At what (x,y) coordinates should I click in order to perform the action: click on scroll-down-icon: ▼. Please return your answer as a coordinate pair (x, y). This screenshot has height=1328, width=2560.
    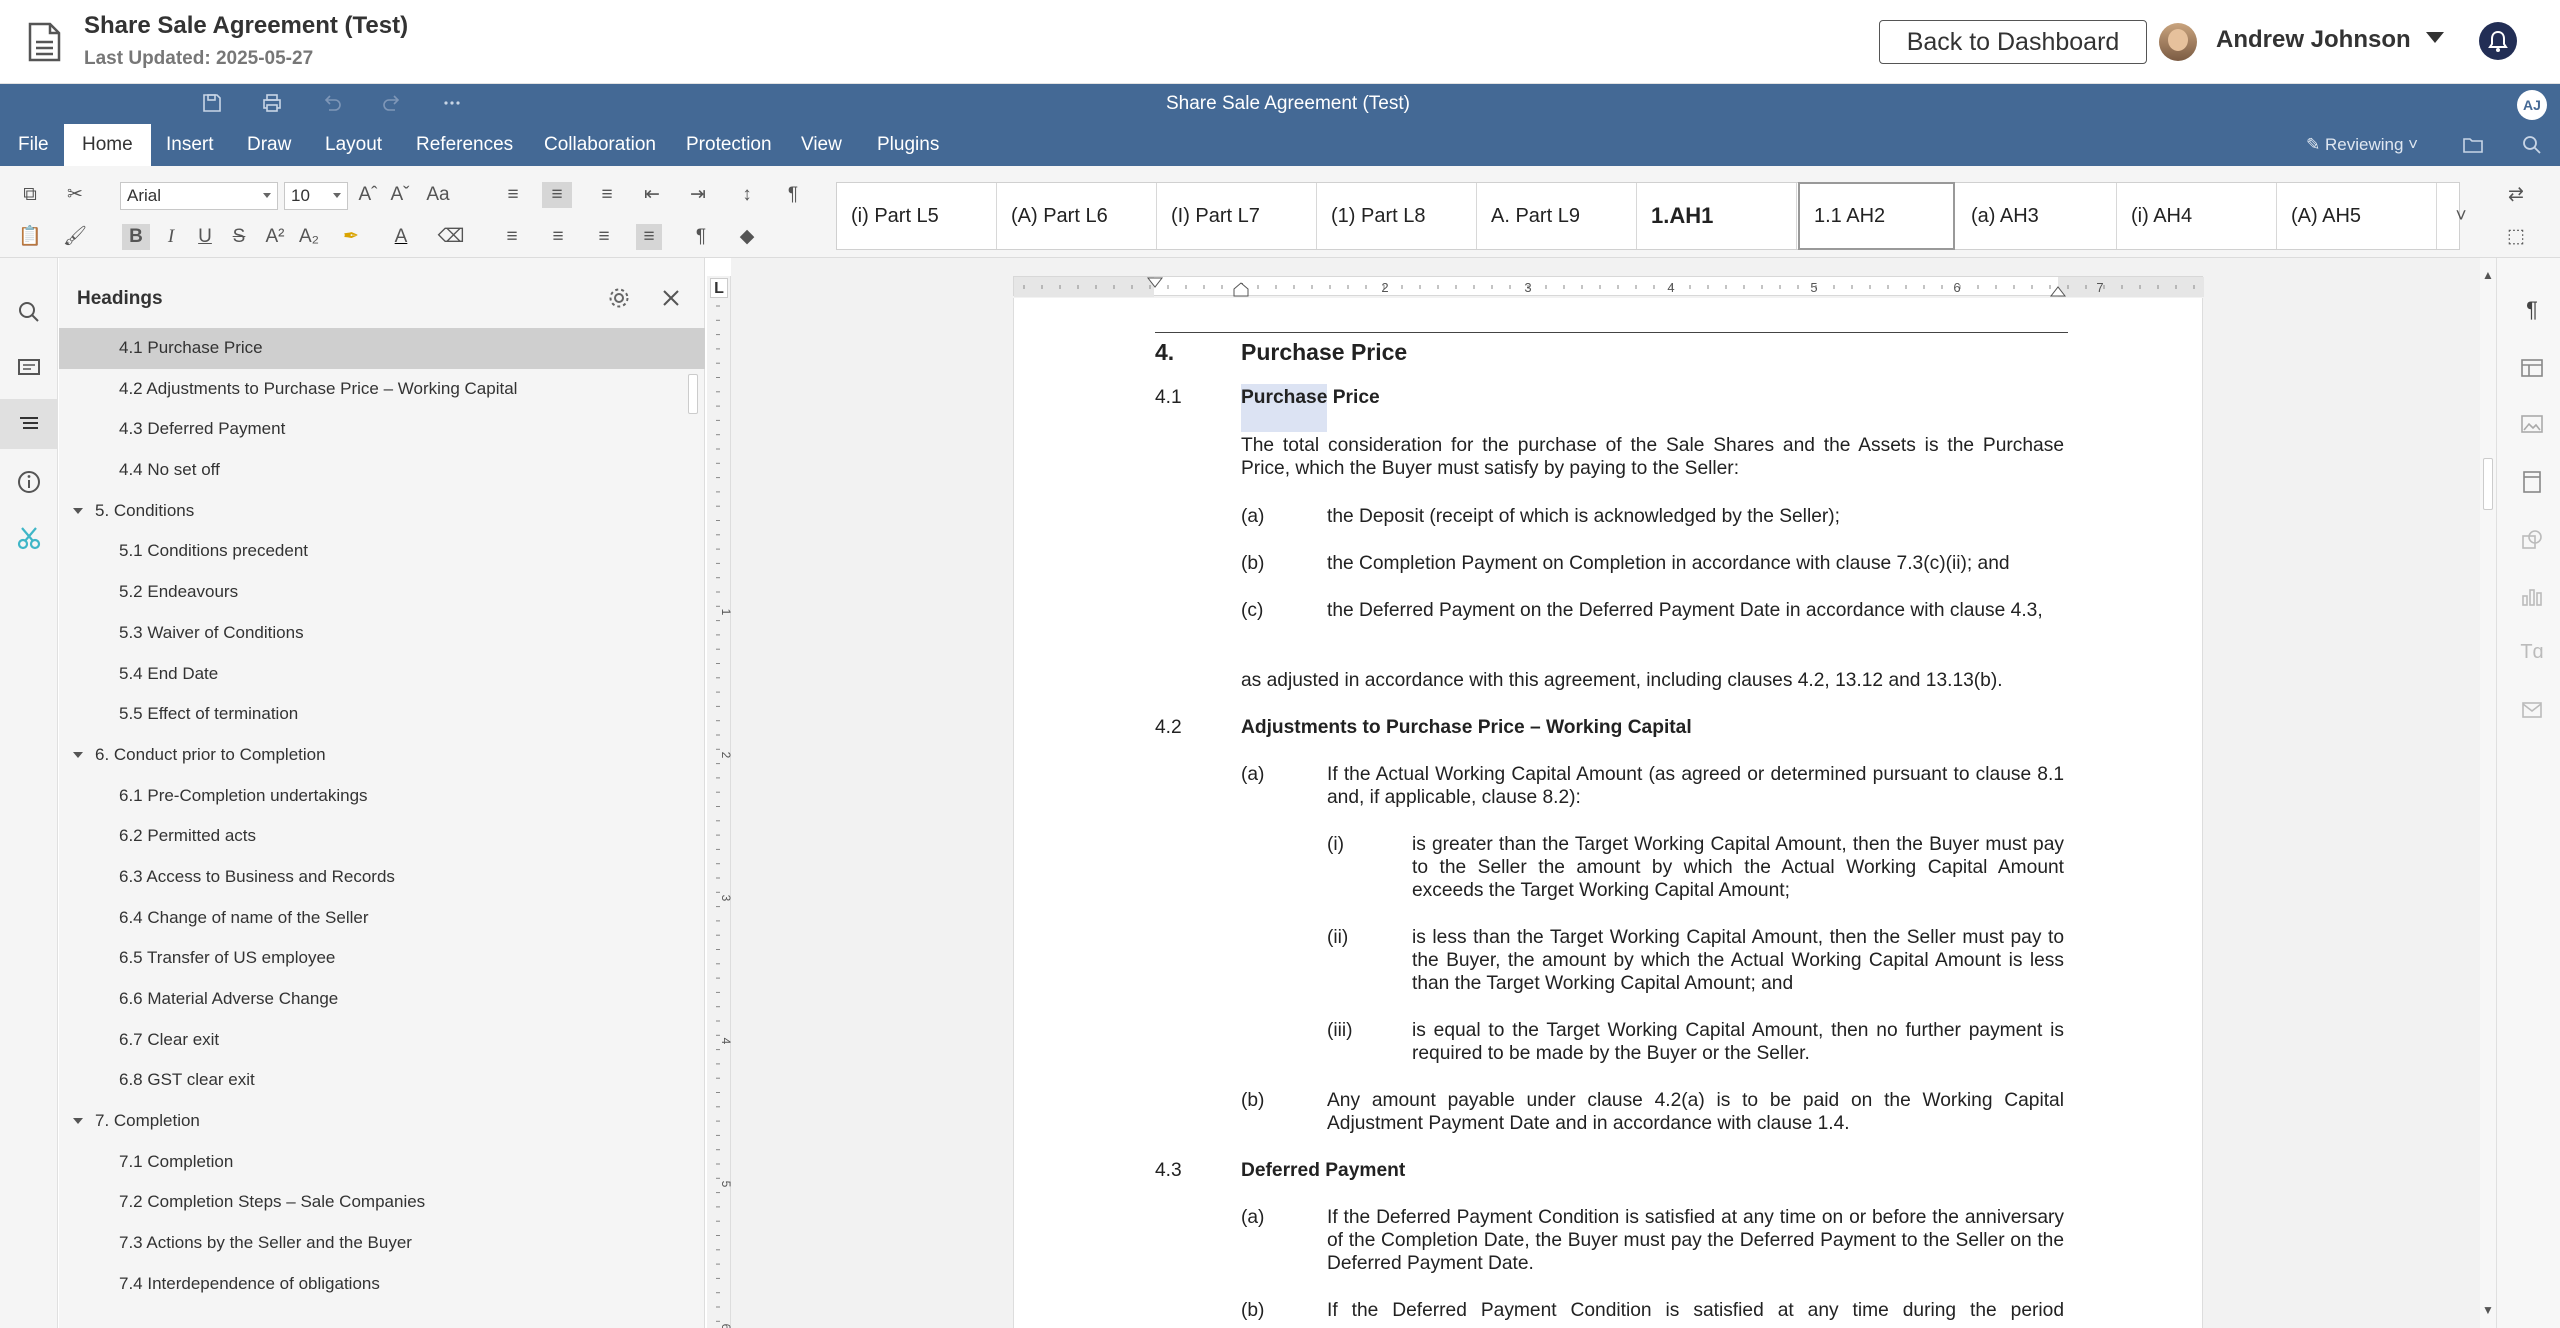
    Looking at the image, I should click on (2488, 1310).